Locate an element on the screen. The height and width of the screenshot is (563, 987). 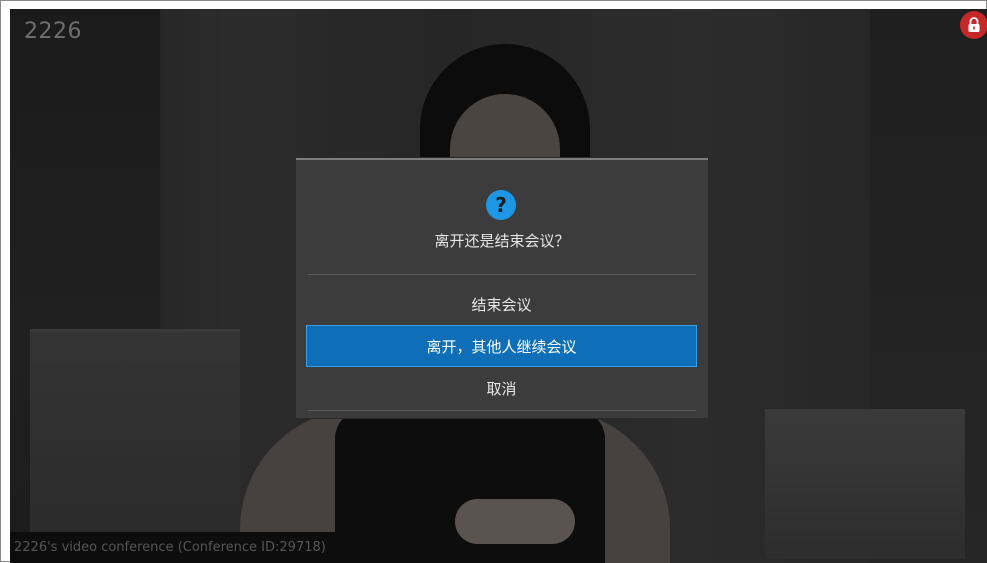
background-window is located at coordinates (135, 445).